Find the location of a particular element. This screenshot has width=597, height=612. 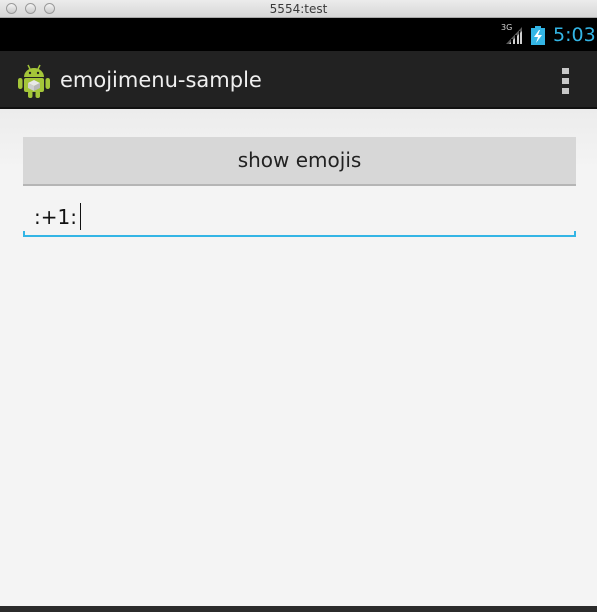

window-titlebar: 5554:test is located at coordinates (298, 9).